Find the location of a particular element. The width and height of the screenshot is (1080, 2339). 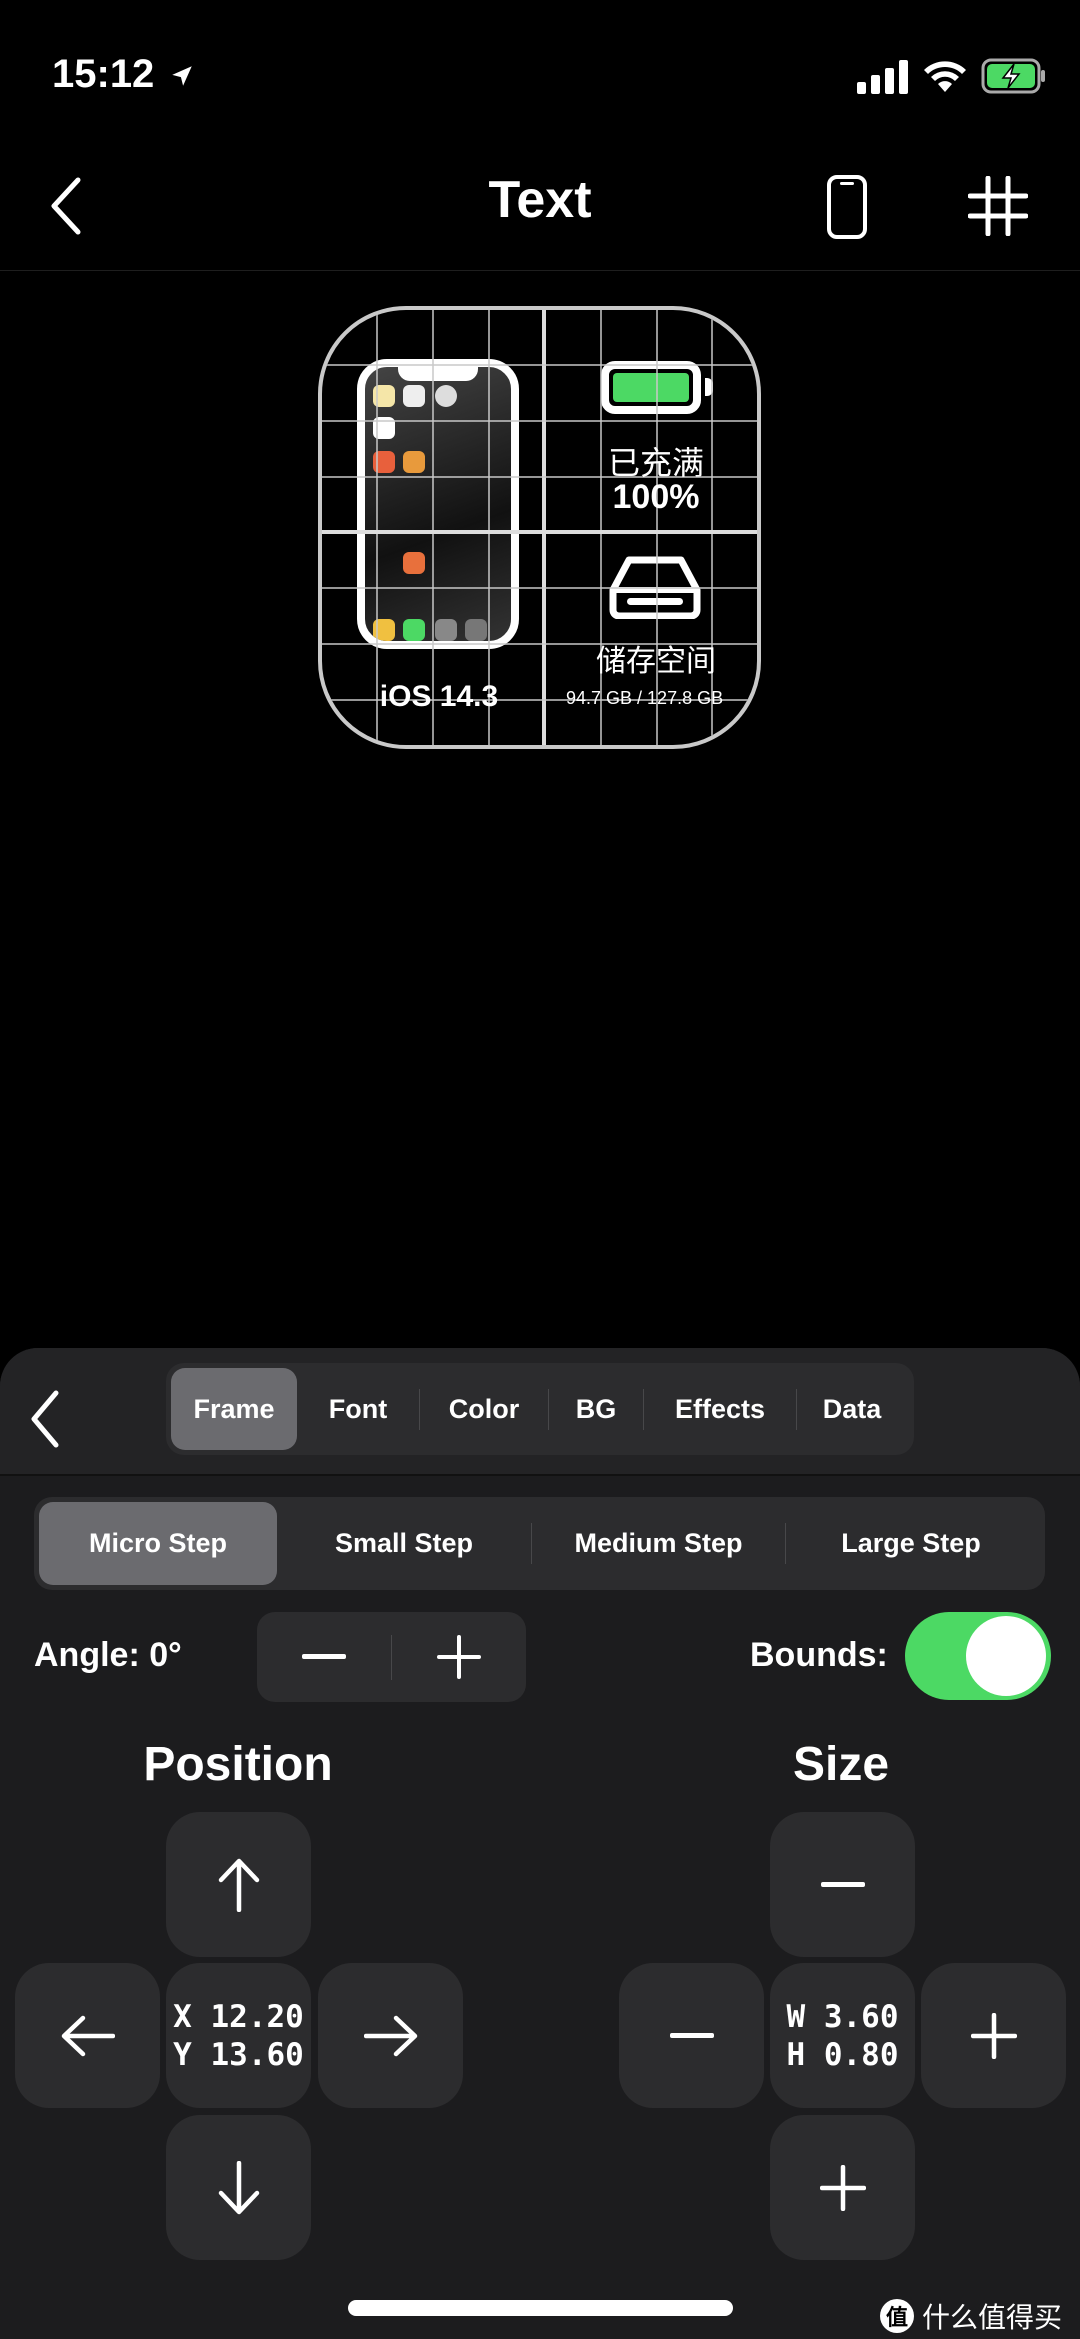

arrow-left-icon is located at coordinates (88, 2035).